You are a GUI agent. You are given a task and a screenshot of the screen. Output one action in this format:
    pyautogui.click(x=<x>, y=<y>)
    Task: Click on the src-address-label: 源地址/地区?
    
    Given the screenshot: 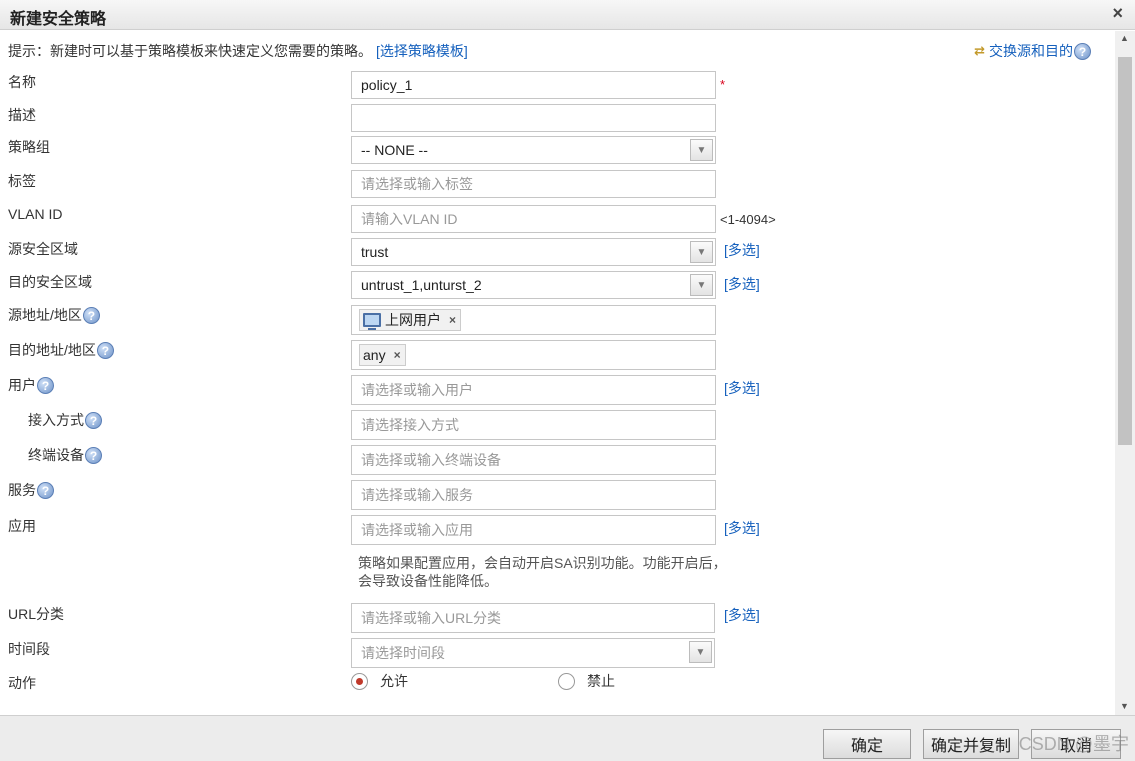 What is the action you would take?
    pyautogui.click(x=54, y=315)
    